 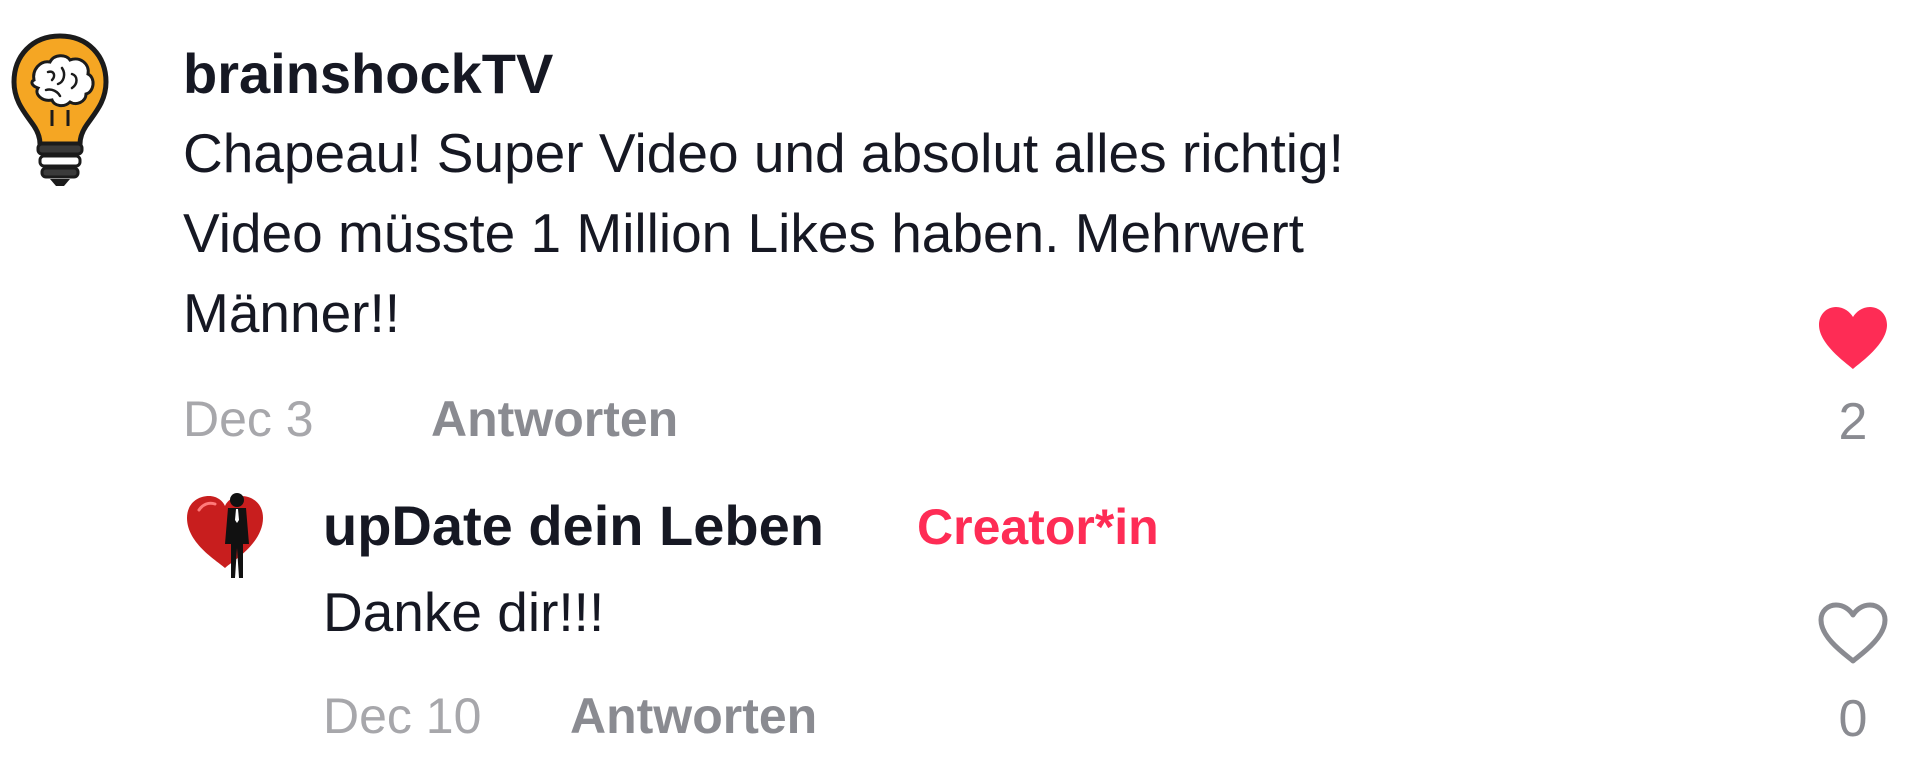 I want to click on comment-date: Dec 3, so click(x=248, y=419).